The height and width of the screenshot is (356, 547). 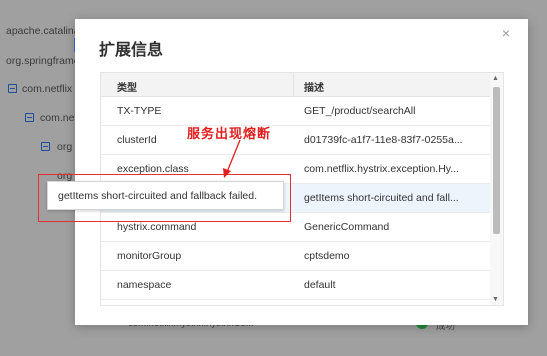 What do you see at coordinates (496, 160) in the screenshot?
I see `scroll-thumb` at bounding box center [496, 160].